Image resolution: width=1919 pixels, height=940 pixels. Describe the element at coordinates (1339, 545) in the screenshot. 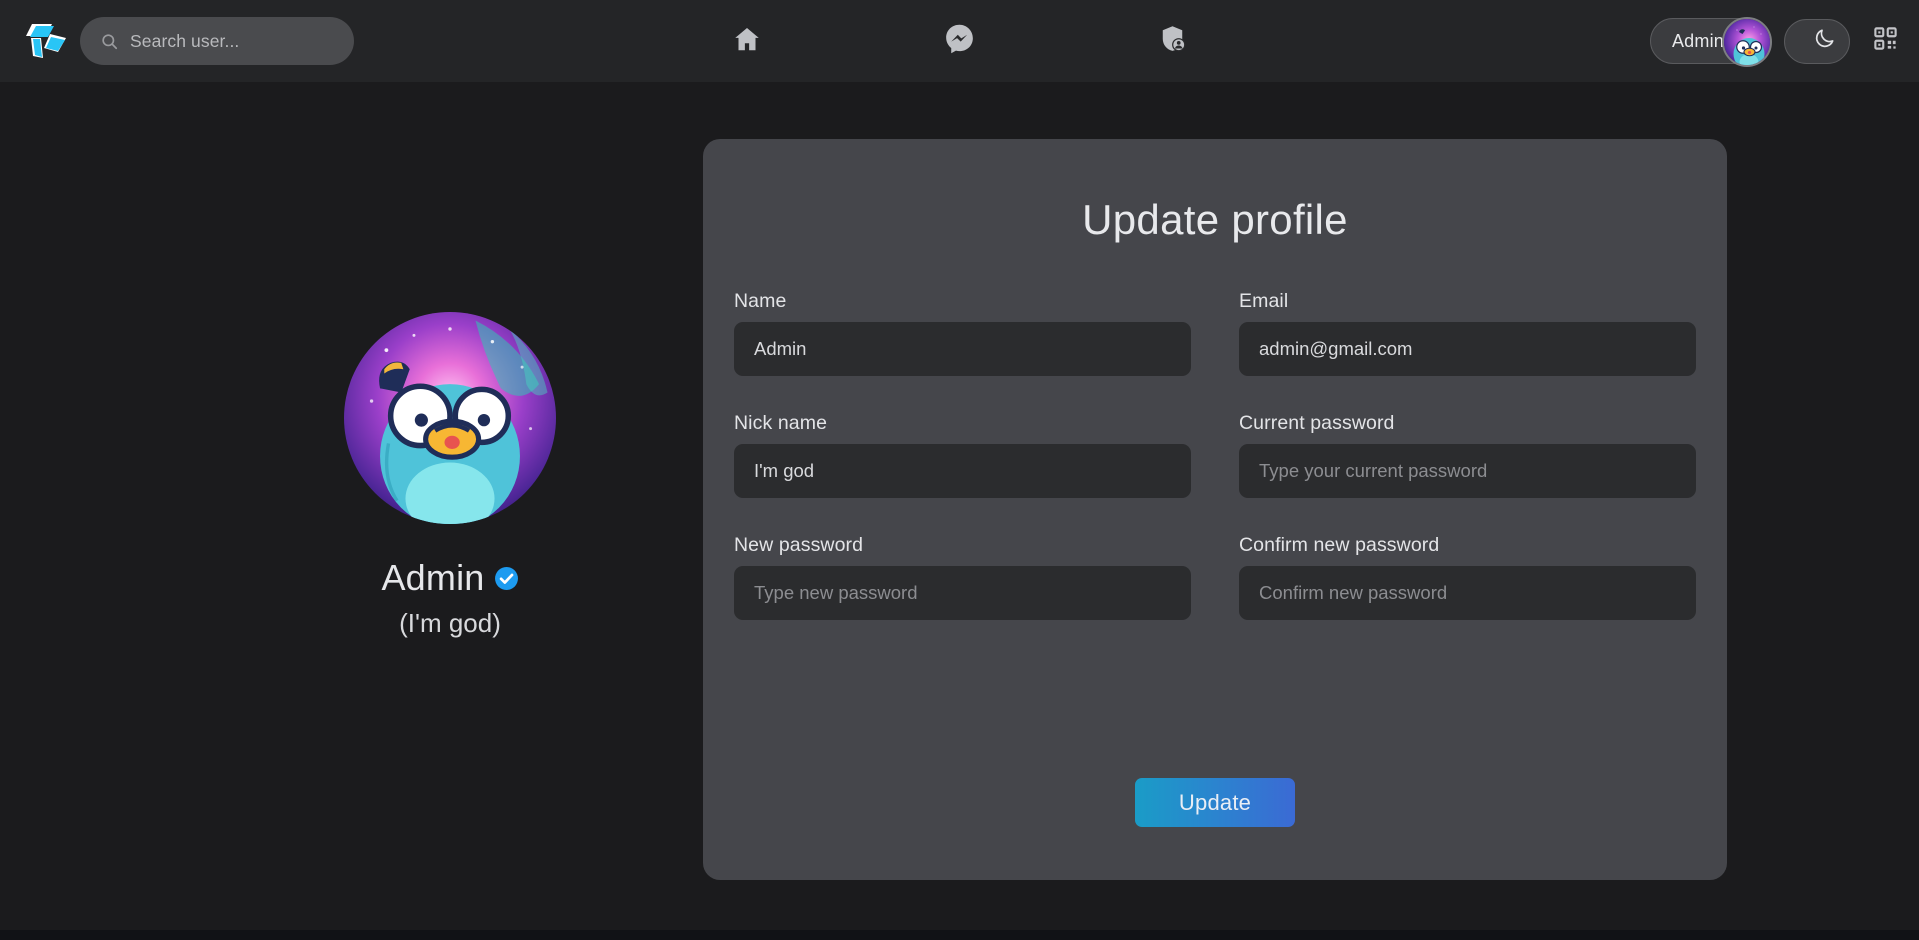

I see `field-label: Confirm new password` at that location.